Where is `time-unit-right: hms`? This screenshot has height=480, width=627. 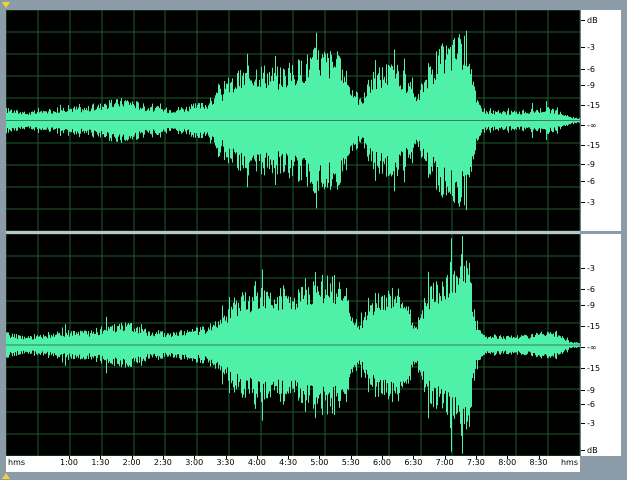
time-unit-right: hms is located at coordinates (569, 462).